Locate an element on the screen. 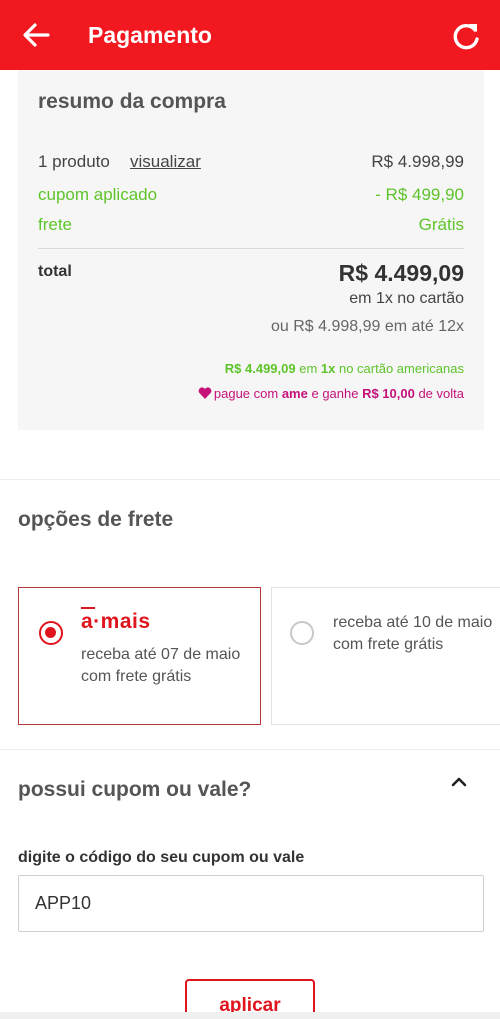 The height and width of the screenshot is (1019, 500). card-promo-text: R$ 4.499,09 em 1x no cartão americanas is located at coordinates (344, 368).